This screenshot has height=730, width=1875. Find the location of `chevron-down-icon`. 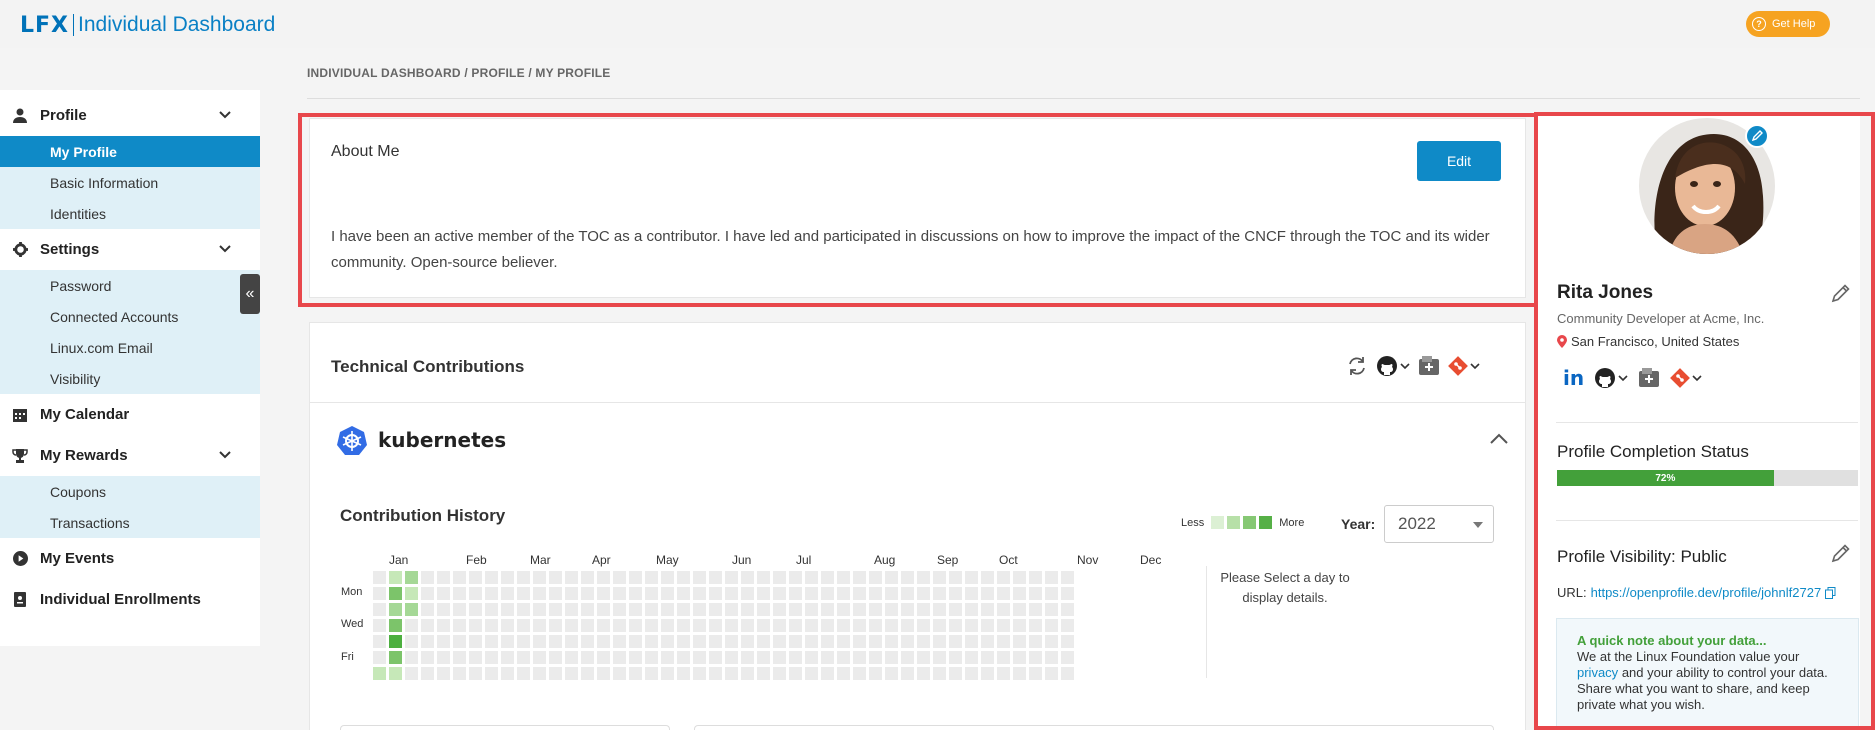

chevron-down-icon is located at coordinates (225, 455).